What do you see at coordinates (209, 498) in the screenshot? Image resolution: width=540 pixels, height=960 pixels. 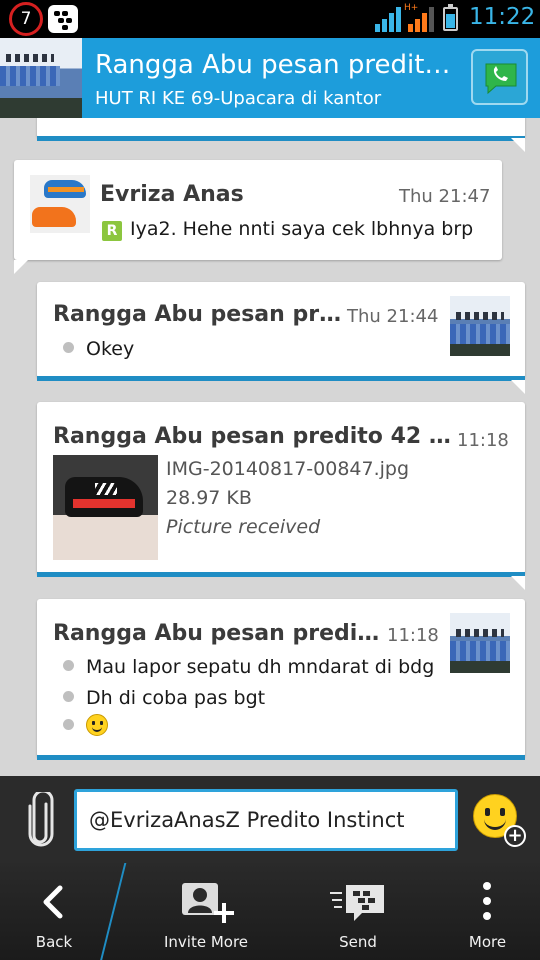 I see `file-size: 28.97 KB` at bounding box center [209, 498].